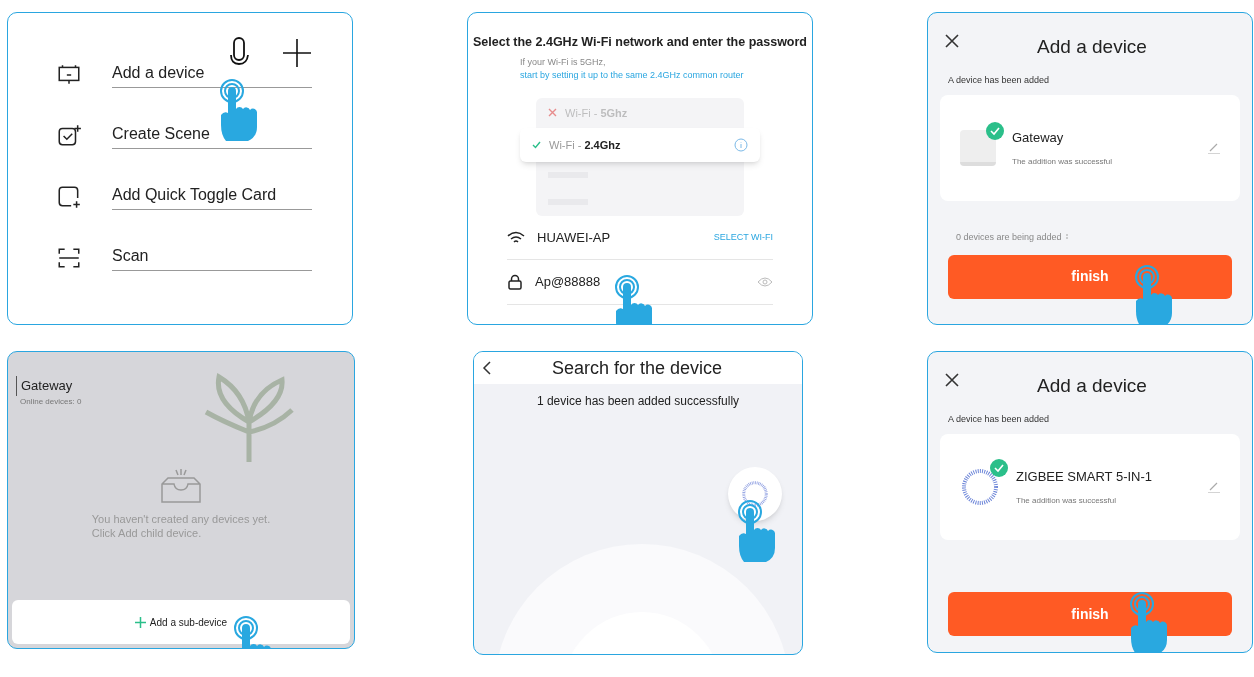 This screenshot has width=1254, height=677. I want to click on success-message: 1 device has been added successfully, so click(638, 401).